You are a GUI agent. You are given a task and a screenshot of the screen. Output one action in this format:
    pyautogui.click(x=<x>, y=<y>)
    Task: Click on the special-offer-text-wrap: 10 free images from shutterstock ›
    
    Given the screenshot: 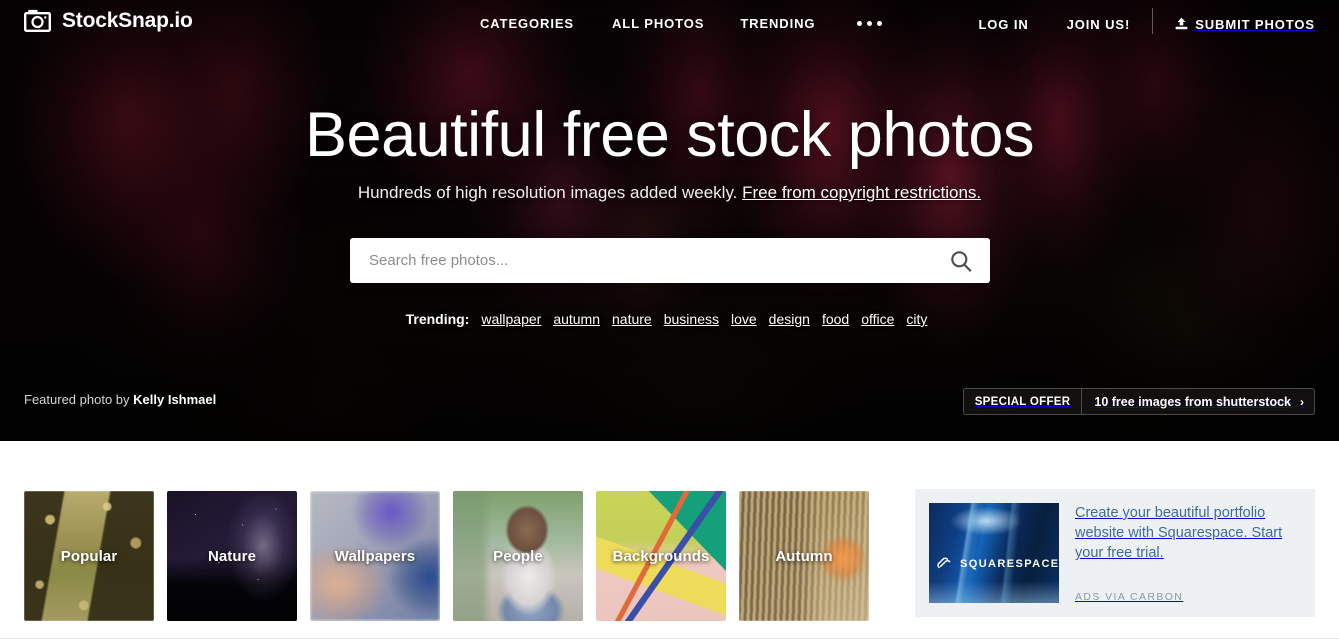 What is the action you would take?
    pyautogui.click(x=1198, y=401)
    